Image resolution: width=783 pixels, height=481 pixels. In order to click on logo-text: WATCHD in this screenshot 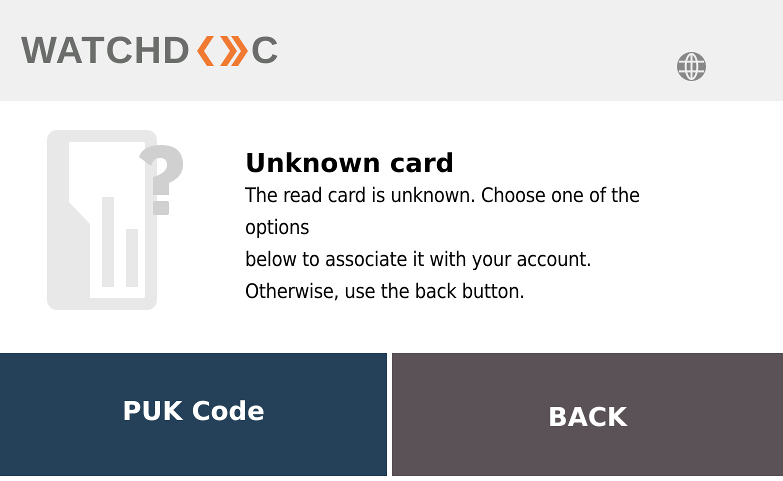, I will do `click(106, 51)`.